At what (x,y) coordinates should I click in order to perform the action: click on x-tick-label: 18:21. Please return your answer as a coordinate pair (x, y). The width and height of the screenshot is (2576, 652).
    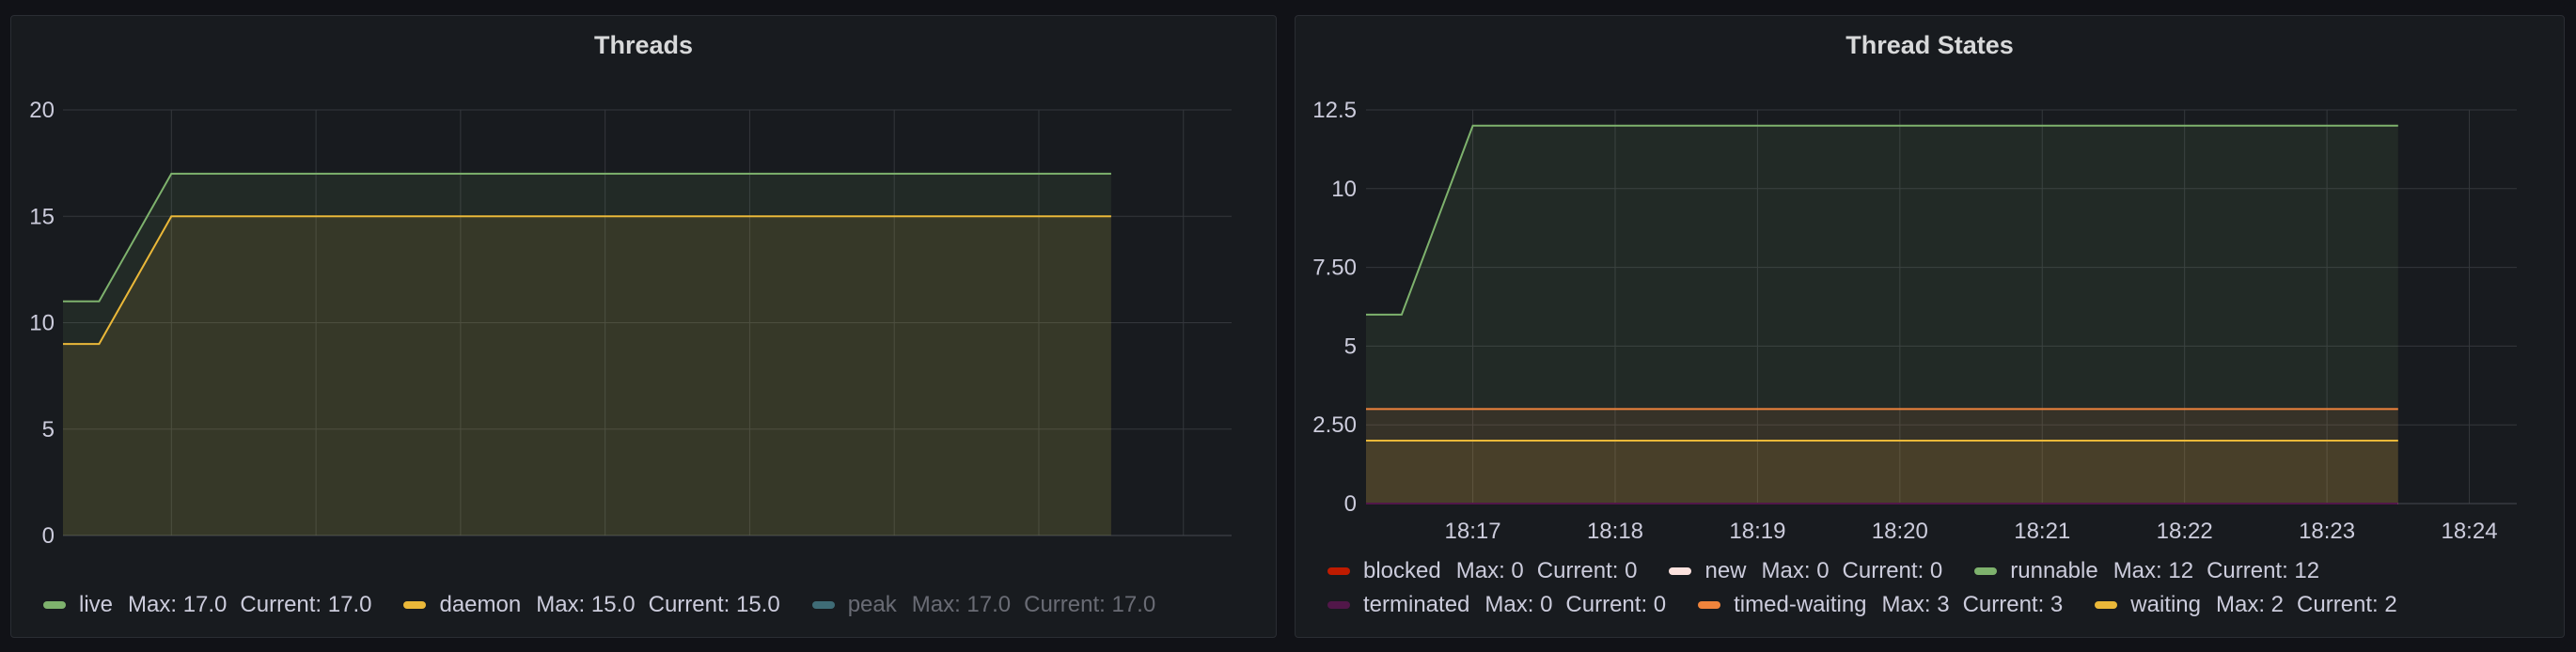
    Looking at the image, I should click on (2042, 531).